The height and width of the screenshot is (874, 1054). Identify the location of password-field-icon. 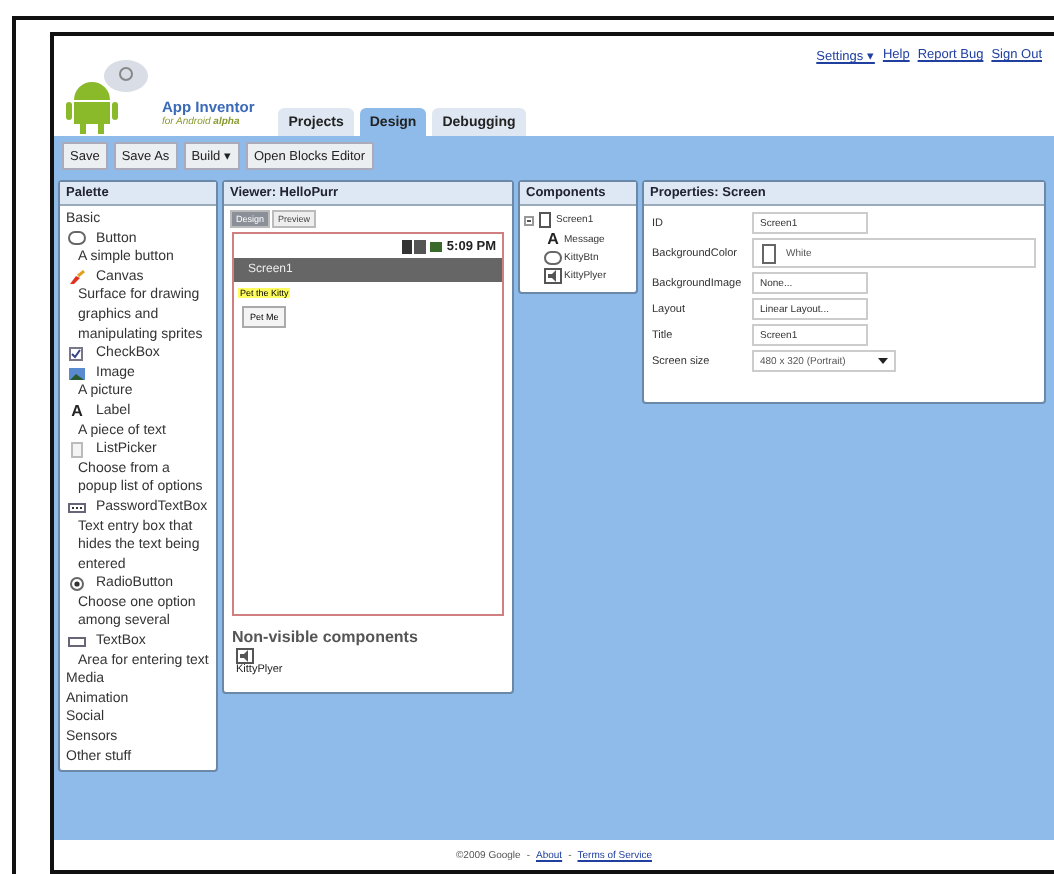
(77, 507).